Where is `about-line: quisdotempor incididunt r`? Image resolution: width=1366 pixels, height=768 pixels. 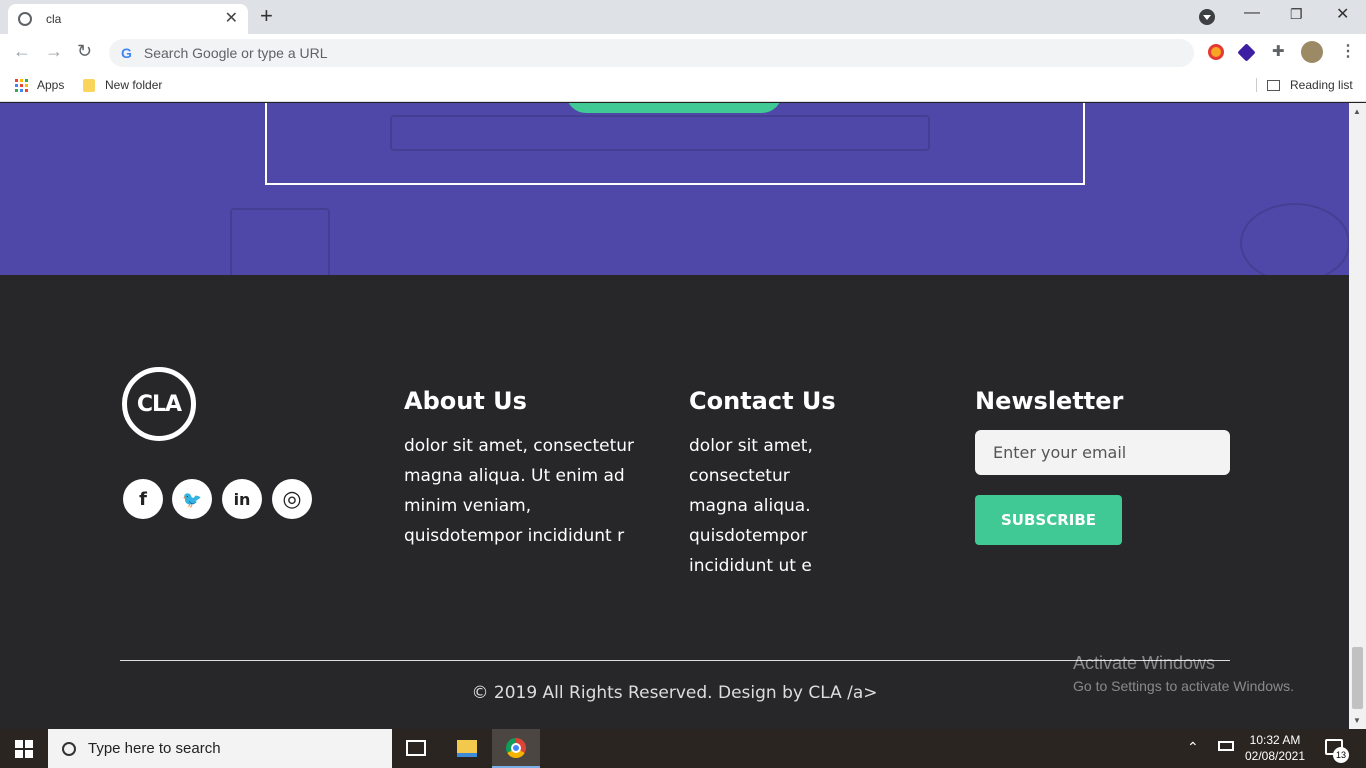 about-line: quisdotempor incididunt r is located at coordinates (514, 536).